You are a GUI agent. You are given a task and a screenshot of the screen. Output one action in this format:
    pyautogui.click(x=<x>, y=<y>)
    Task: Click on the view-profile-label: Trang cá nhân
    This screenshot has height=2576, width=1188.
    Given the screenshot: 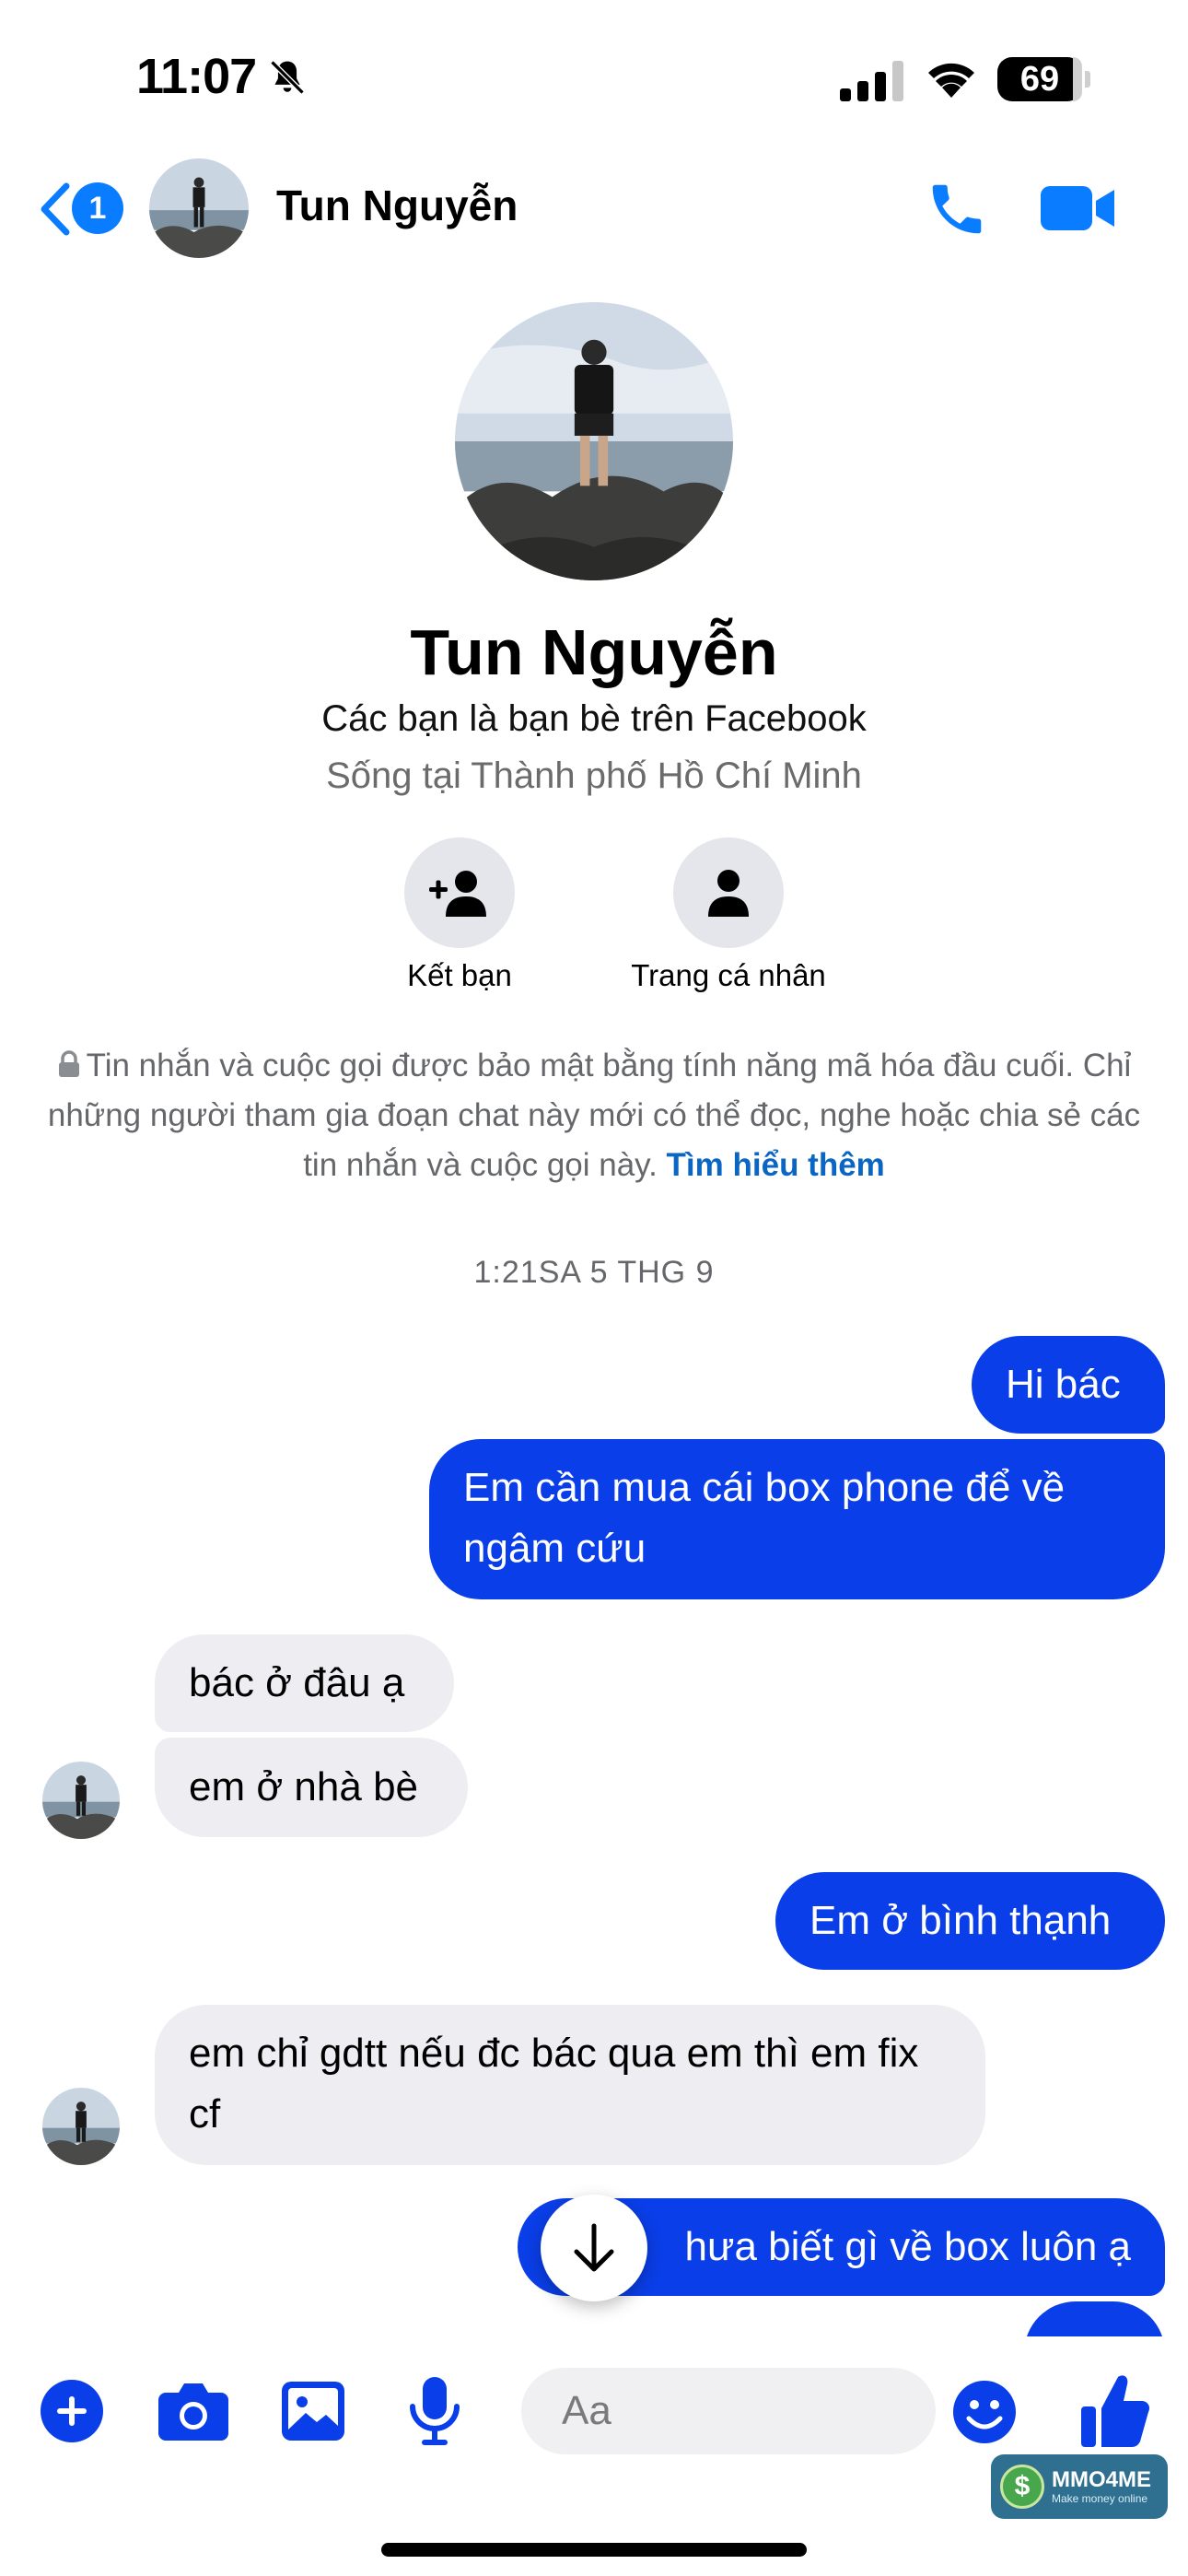 What is the action you would take?
    pyautogui.click(x=728, y=975)
    